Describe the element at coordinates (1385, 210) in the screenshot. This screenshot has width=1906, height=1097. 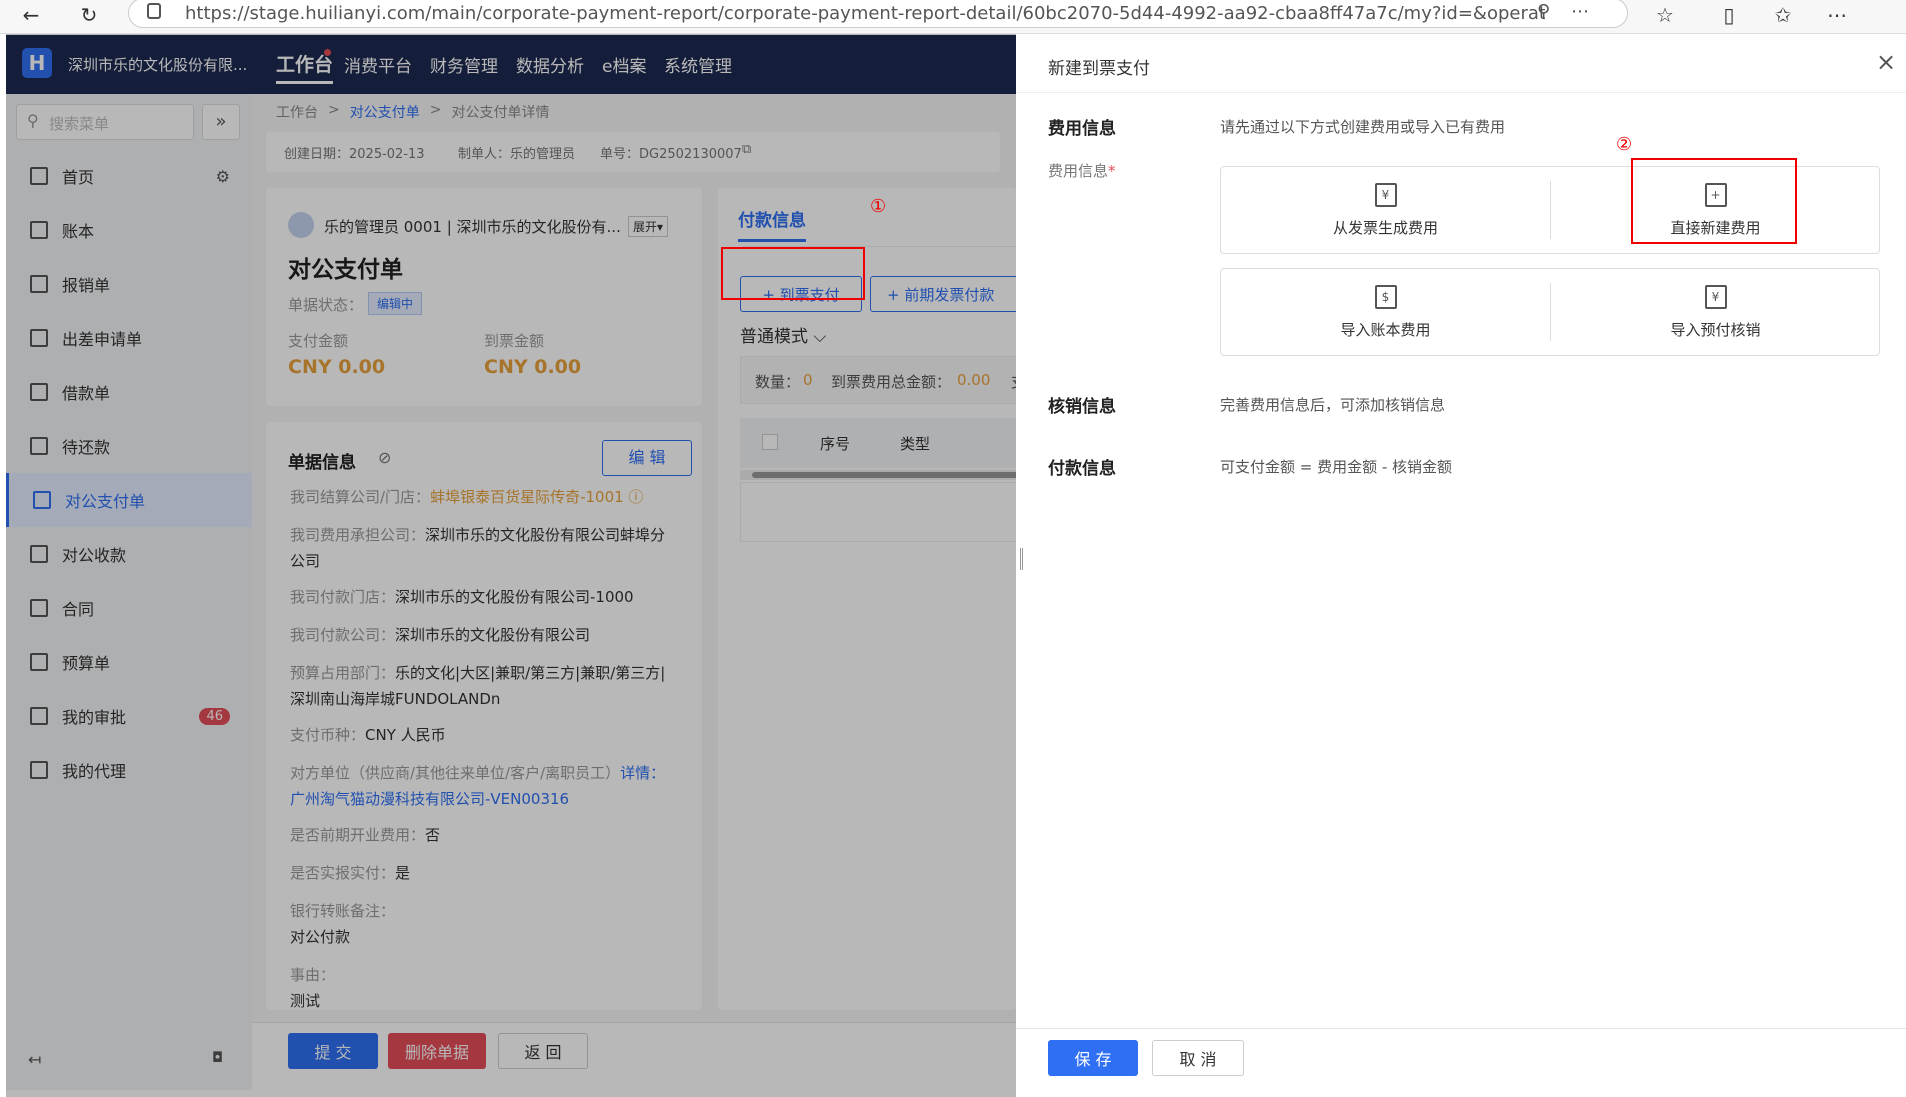
I see `option-generate-from-invoice: ¥ 从发票生成费用` at that location.